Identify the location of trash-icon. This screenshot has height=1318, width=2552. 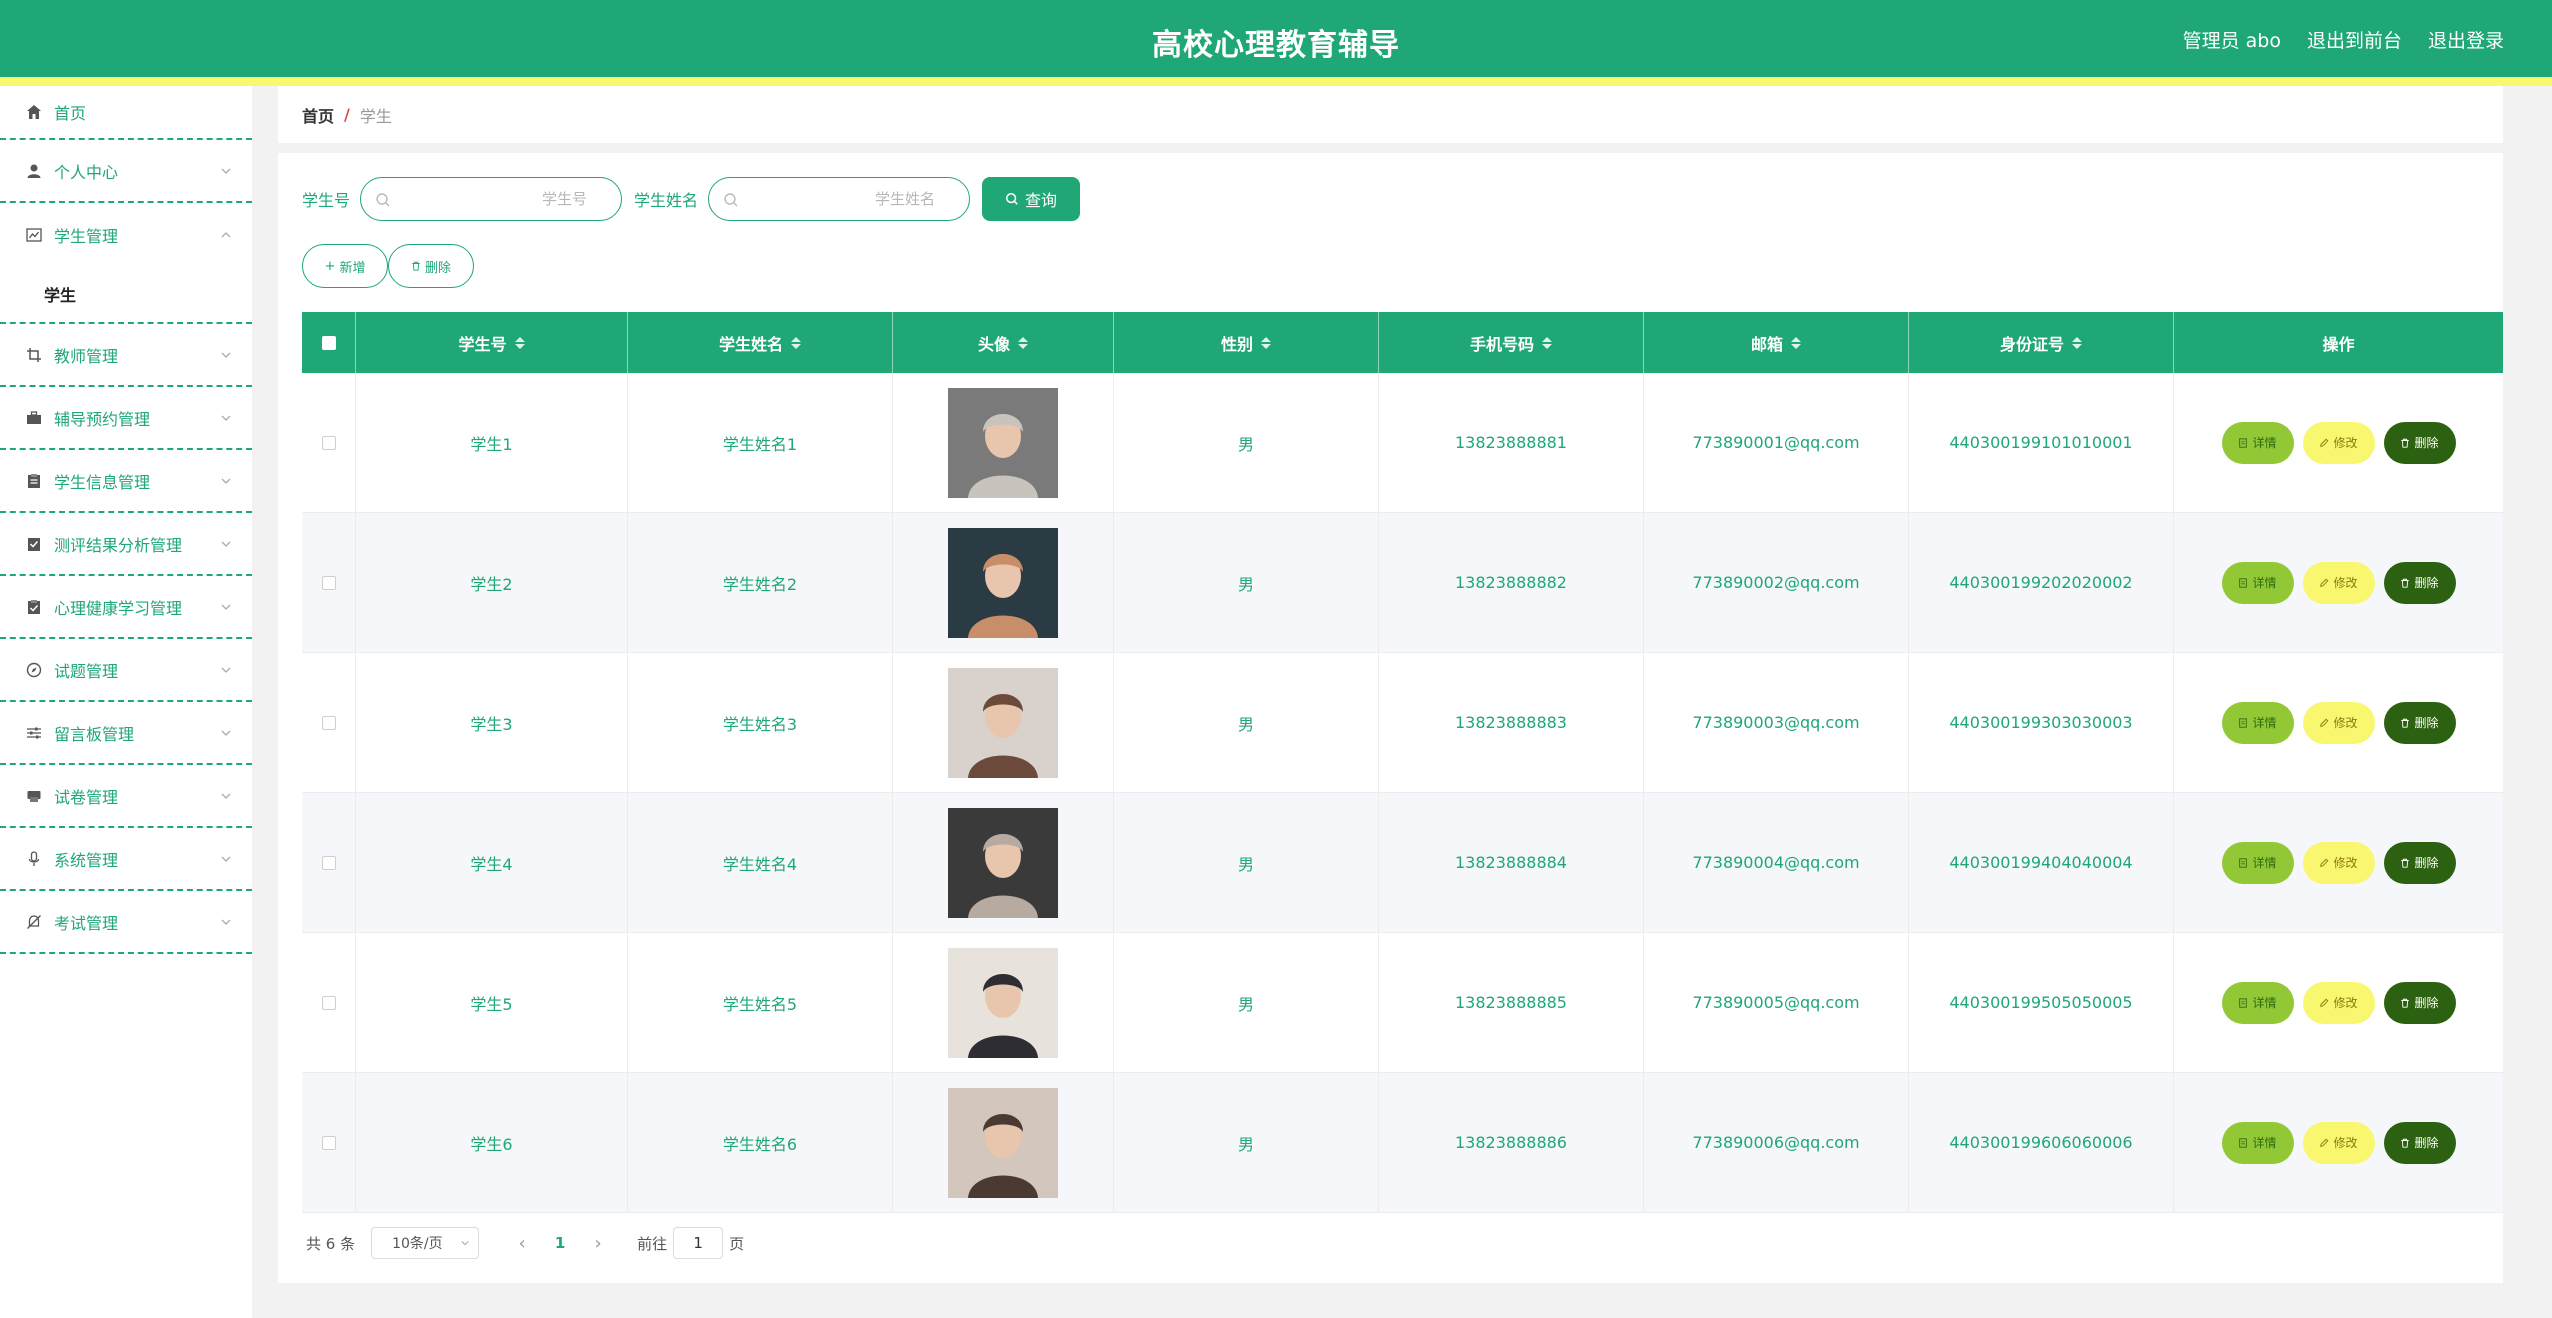
(2405, 863).